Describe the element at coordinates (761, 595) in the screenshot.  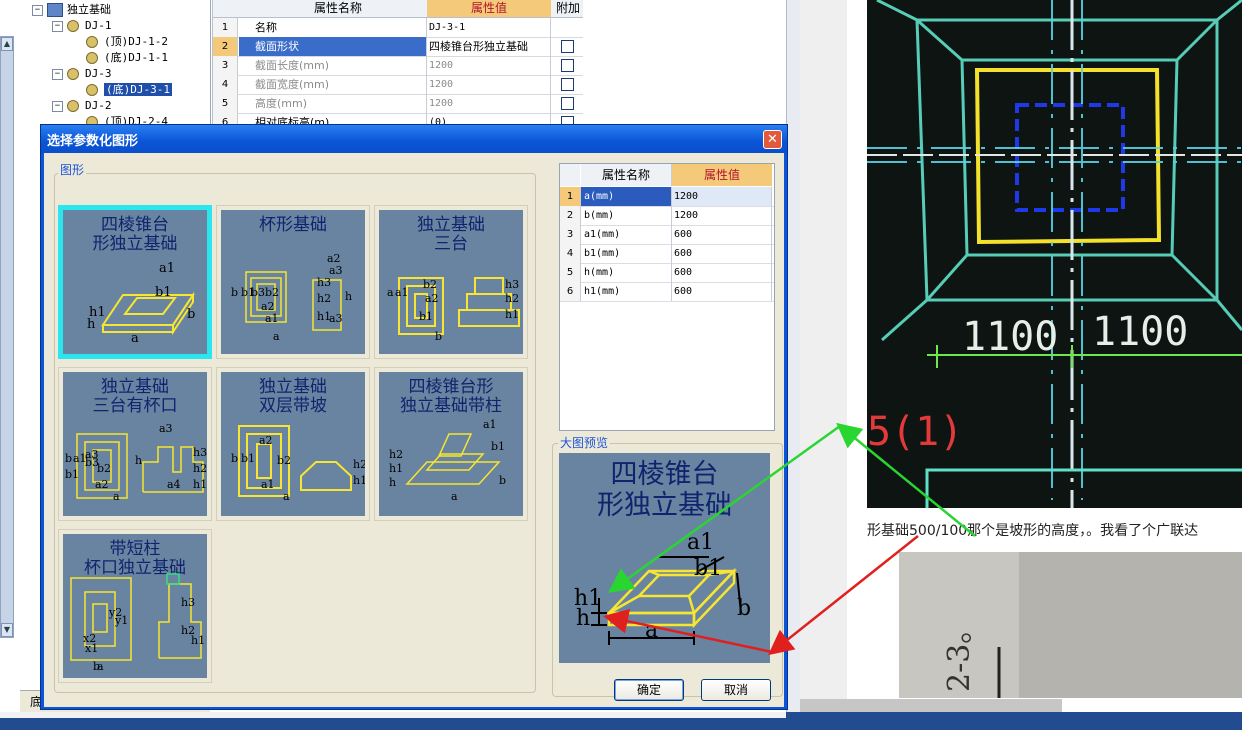
I see `red-arrow` at that location.